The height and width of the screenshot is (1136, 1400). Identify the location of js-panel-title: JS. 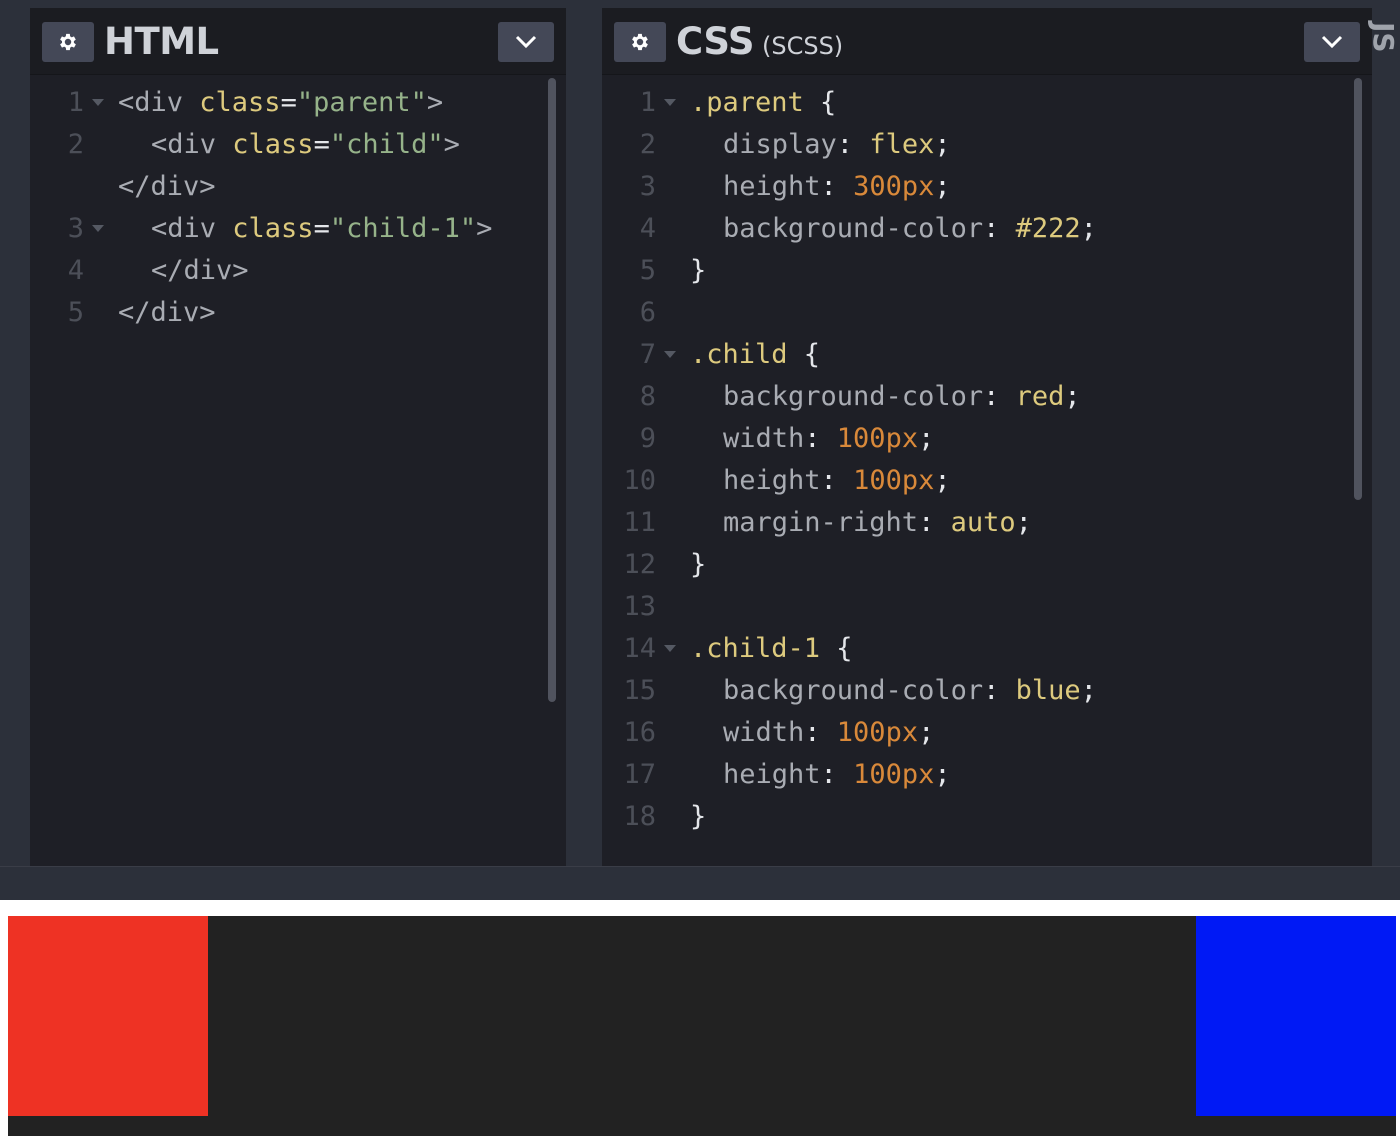
(1383, 37).